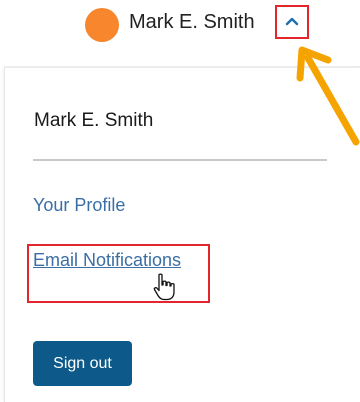 The width and height of the screenshot is (360, 402). I want to click on your-profile-link: Your Profile, so click(79, 205).